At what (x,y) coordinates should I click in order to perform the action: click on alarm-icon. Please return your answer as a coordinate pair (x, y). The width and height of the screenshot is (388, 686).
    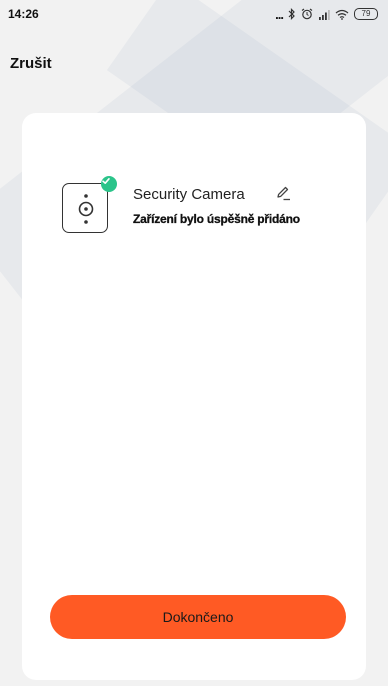
    Looking at the image, I should click on (307, 14).